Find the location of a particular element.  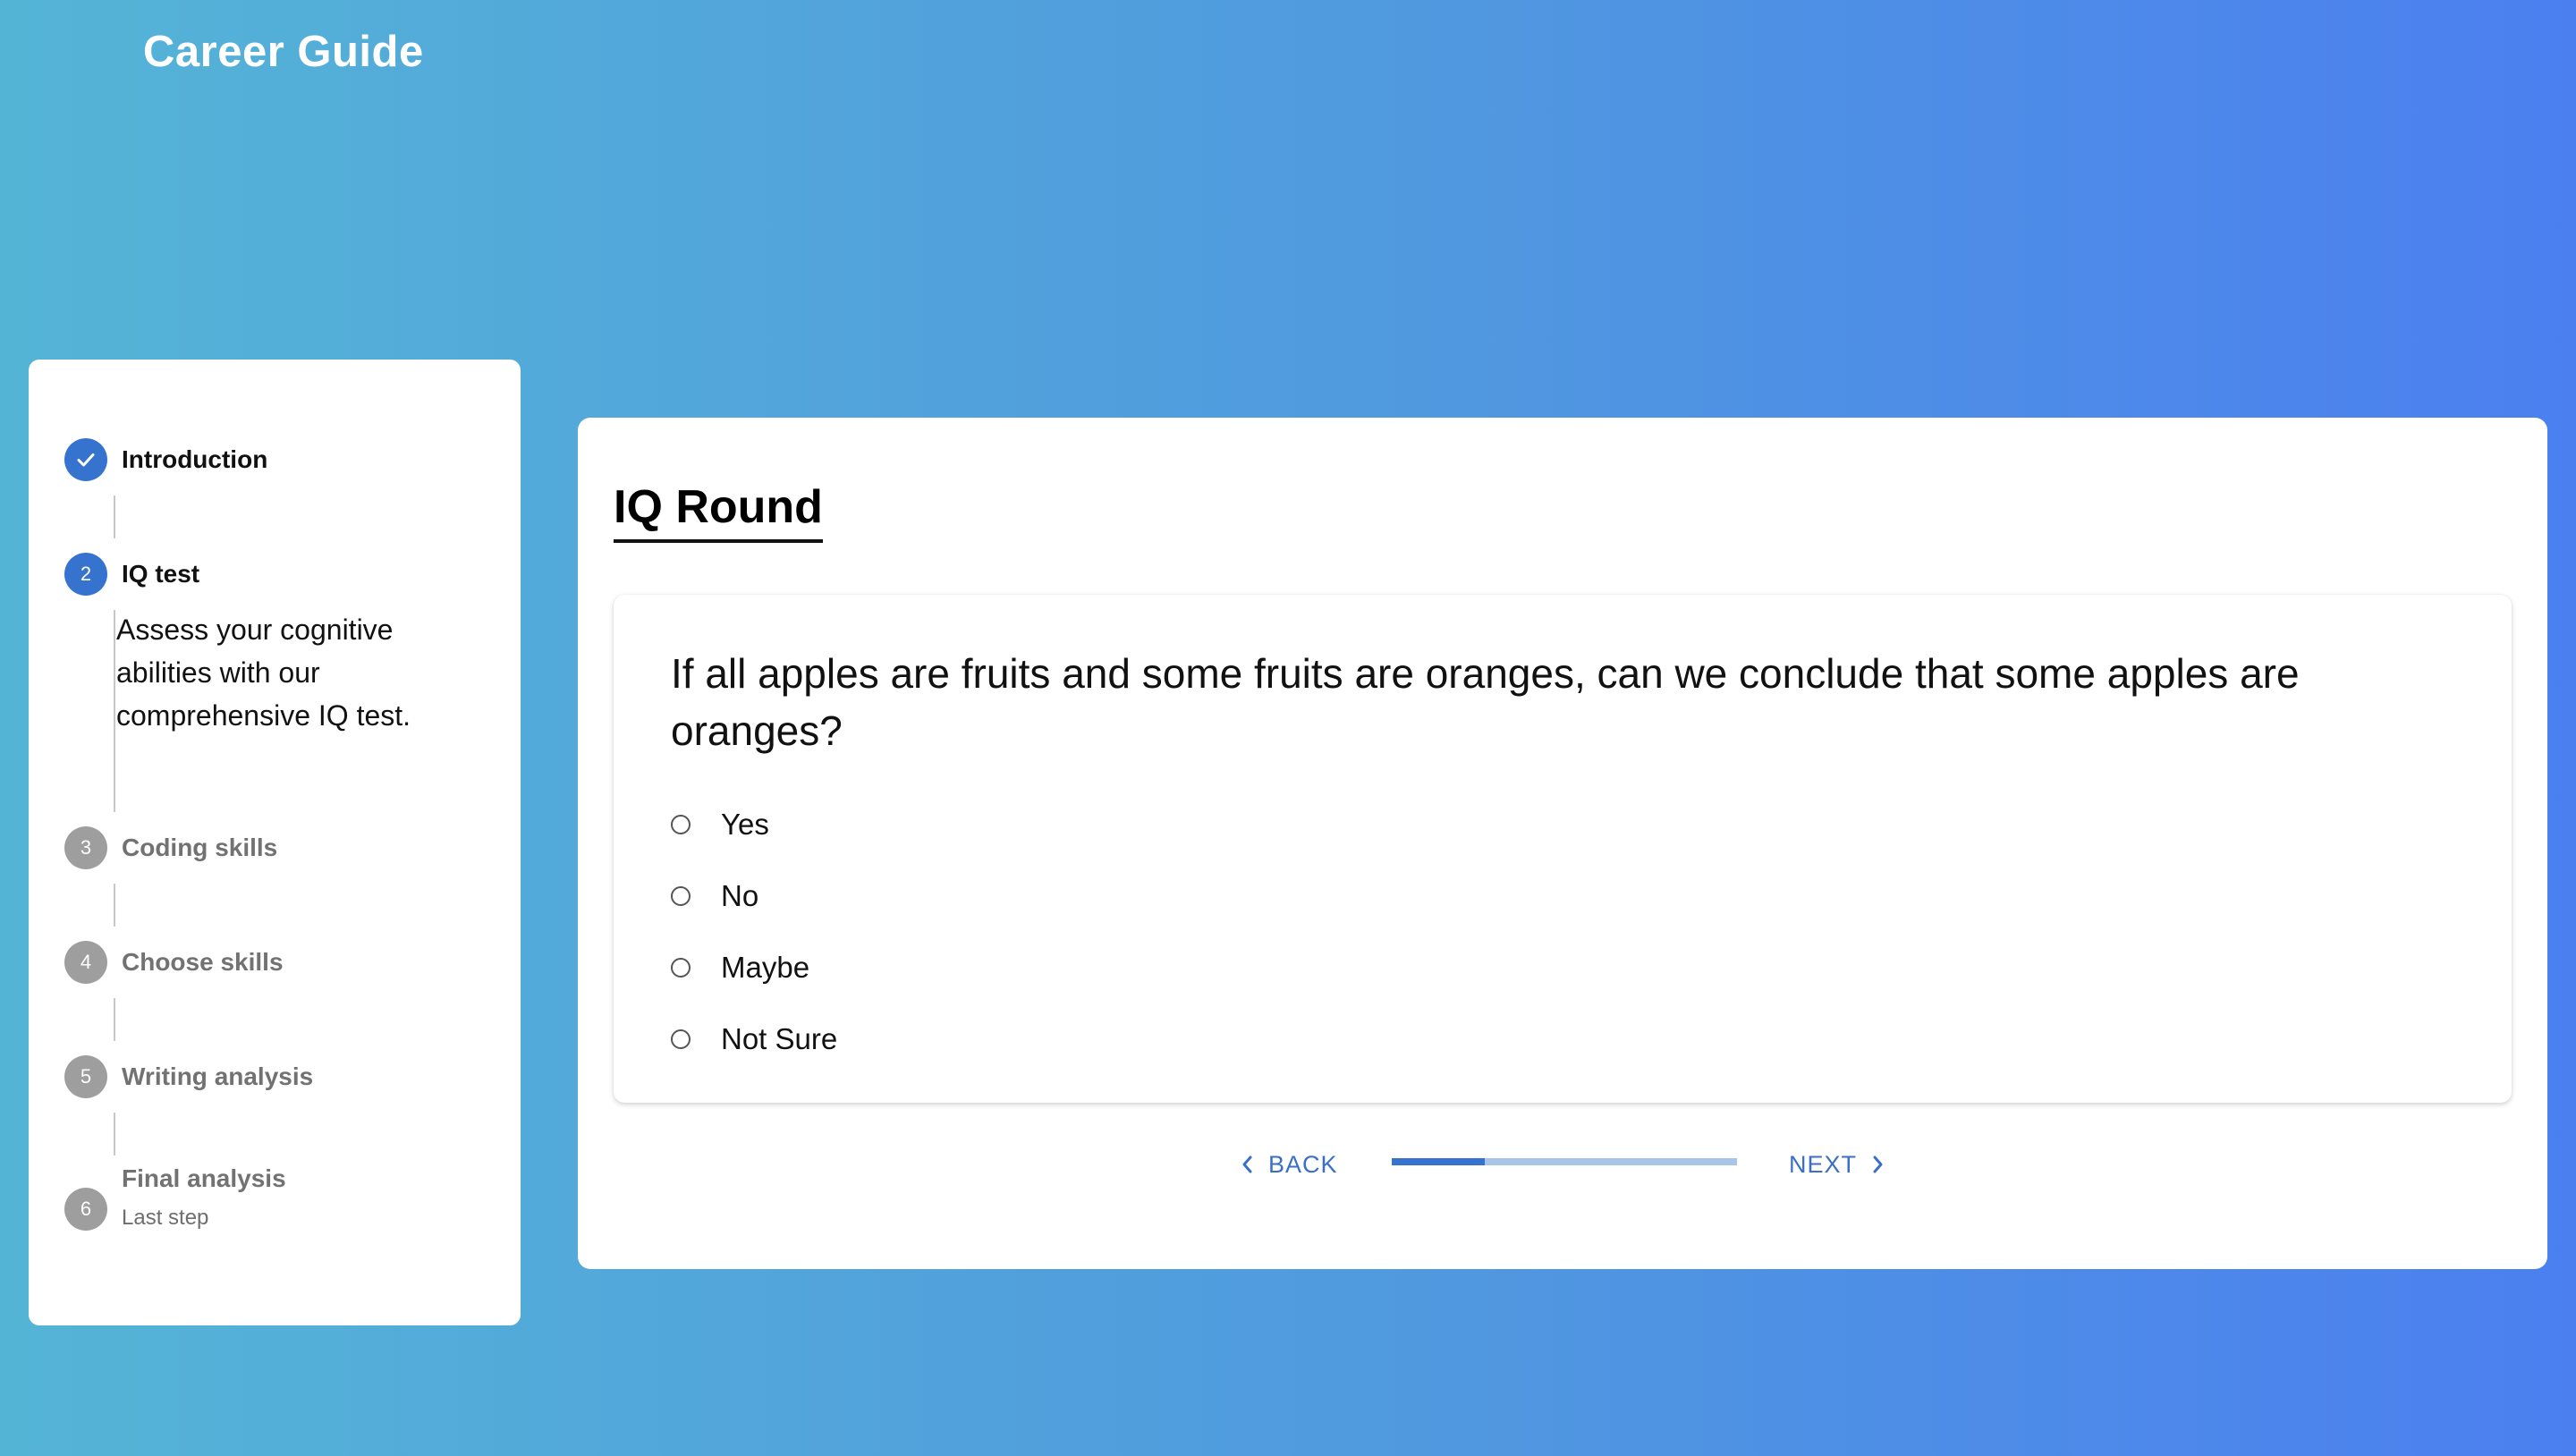

option-label: Not Sure is located at coordinates (779, 1038).